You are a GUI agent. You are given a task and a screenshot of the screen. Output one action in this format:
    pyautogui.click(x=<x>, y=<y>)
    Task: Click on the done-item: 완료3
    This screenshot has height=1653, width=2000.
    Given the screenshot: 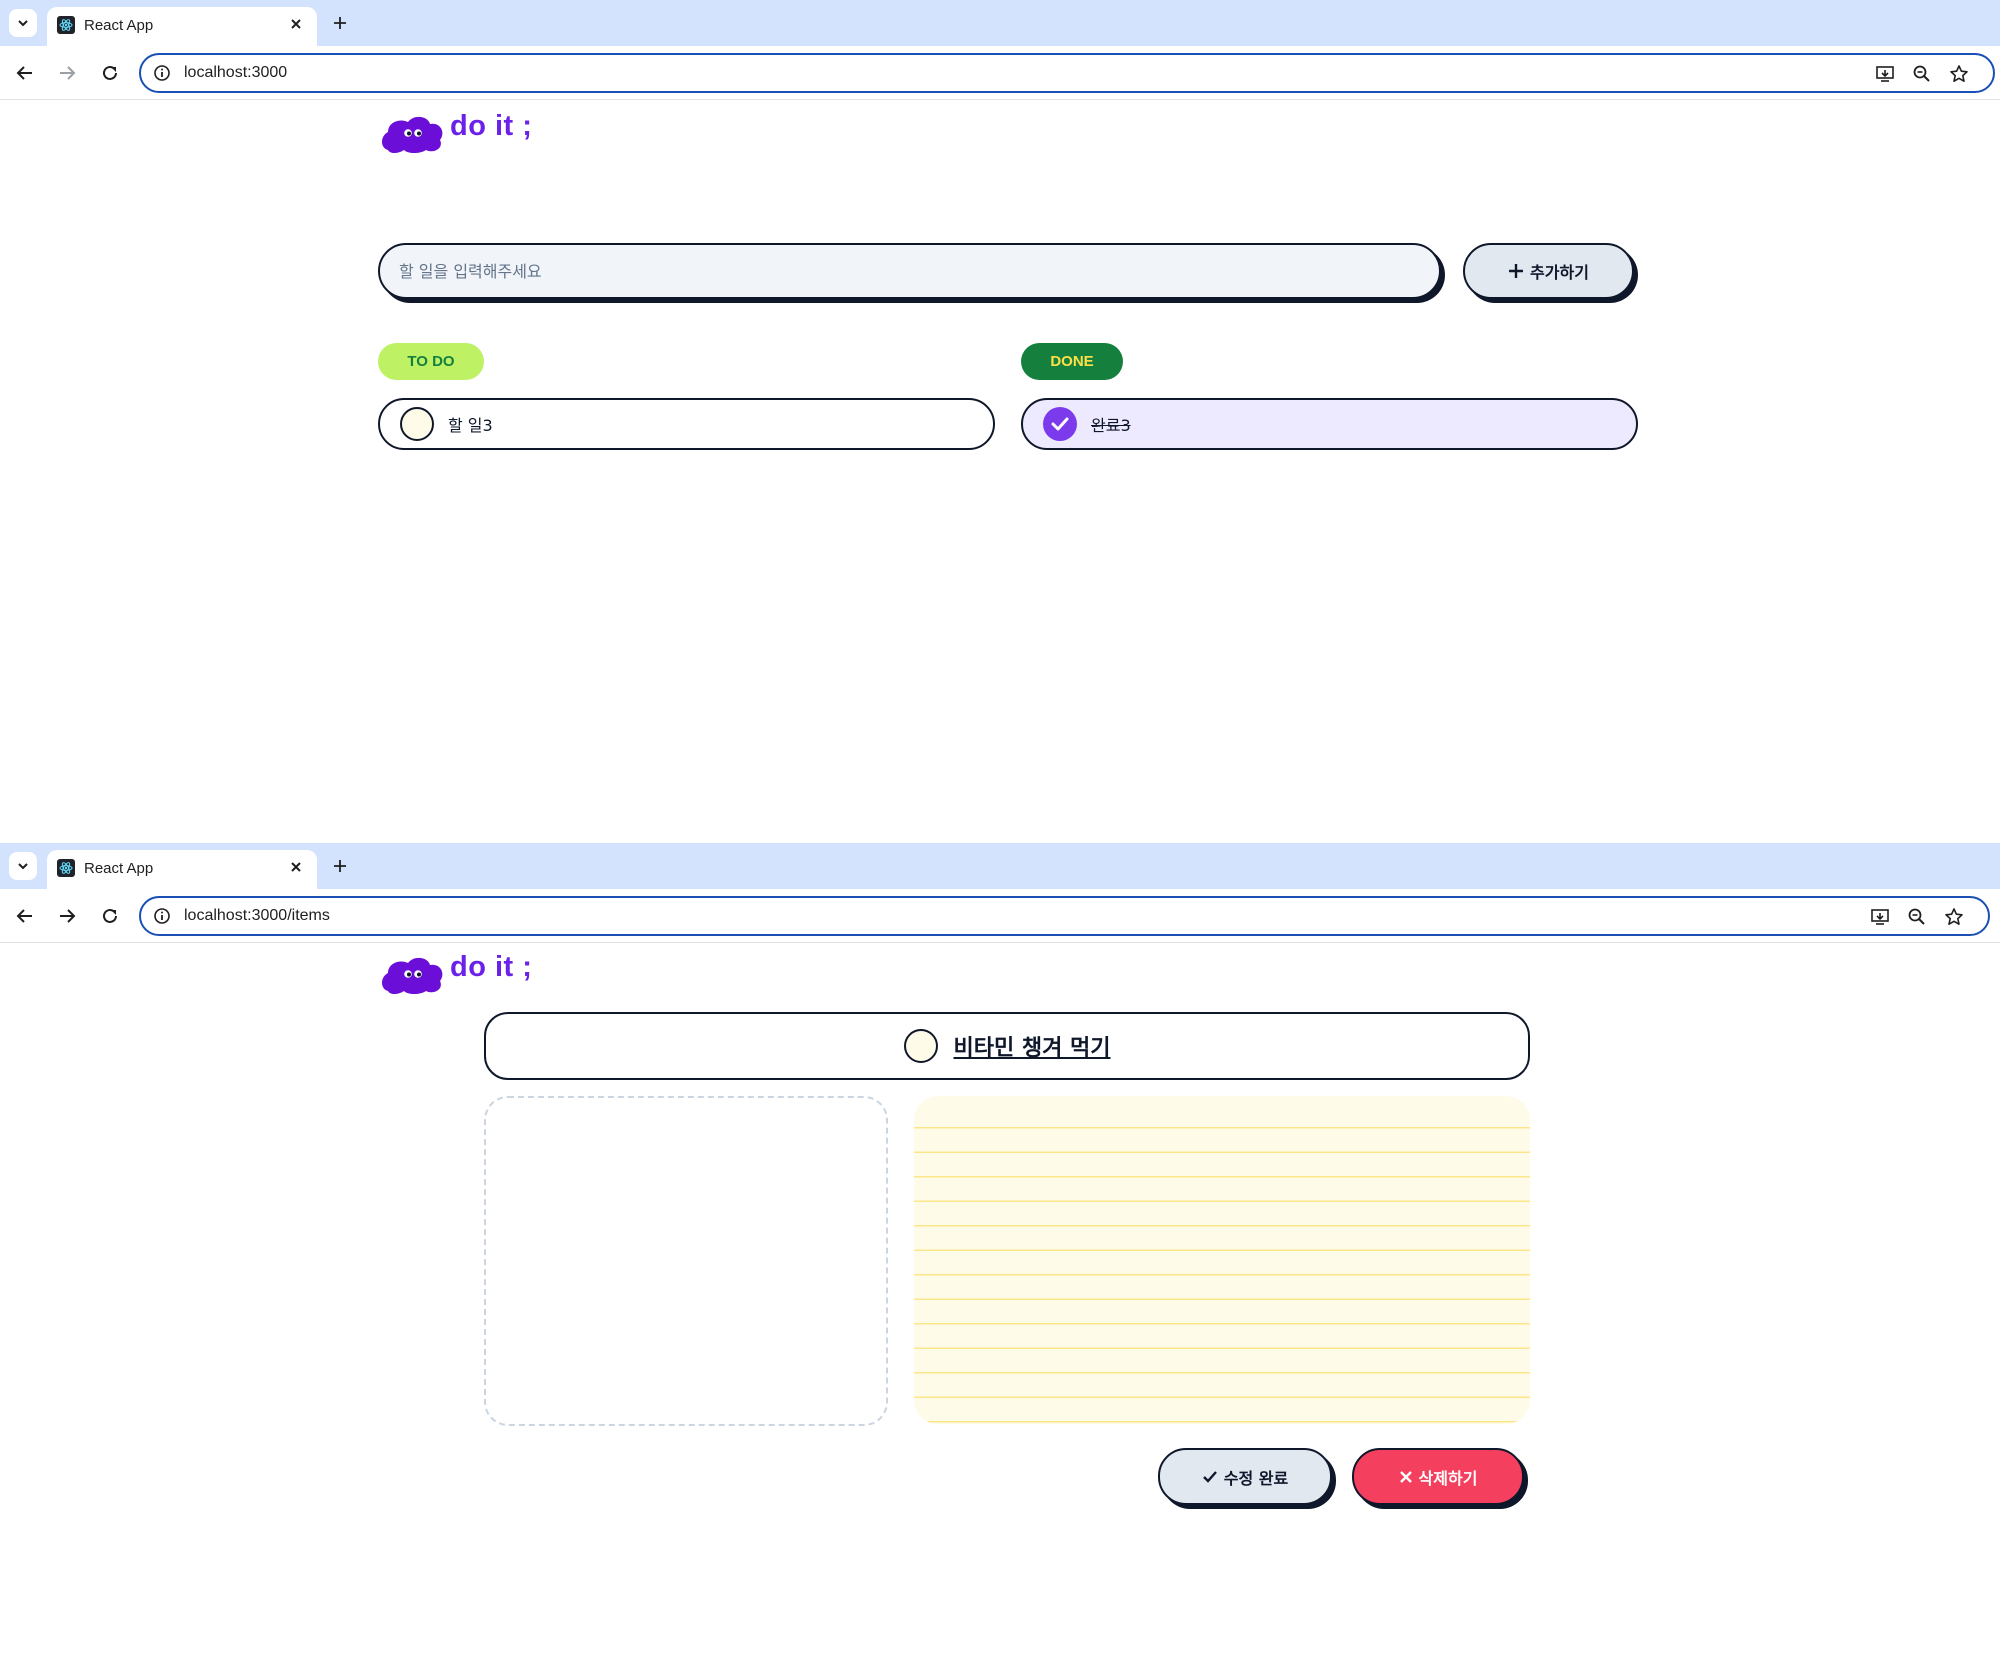 What is the action you would take?
    pyautogui.click(x=1329, y=424)
    